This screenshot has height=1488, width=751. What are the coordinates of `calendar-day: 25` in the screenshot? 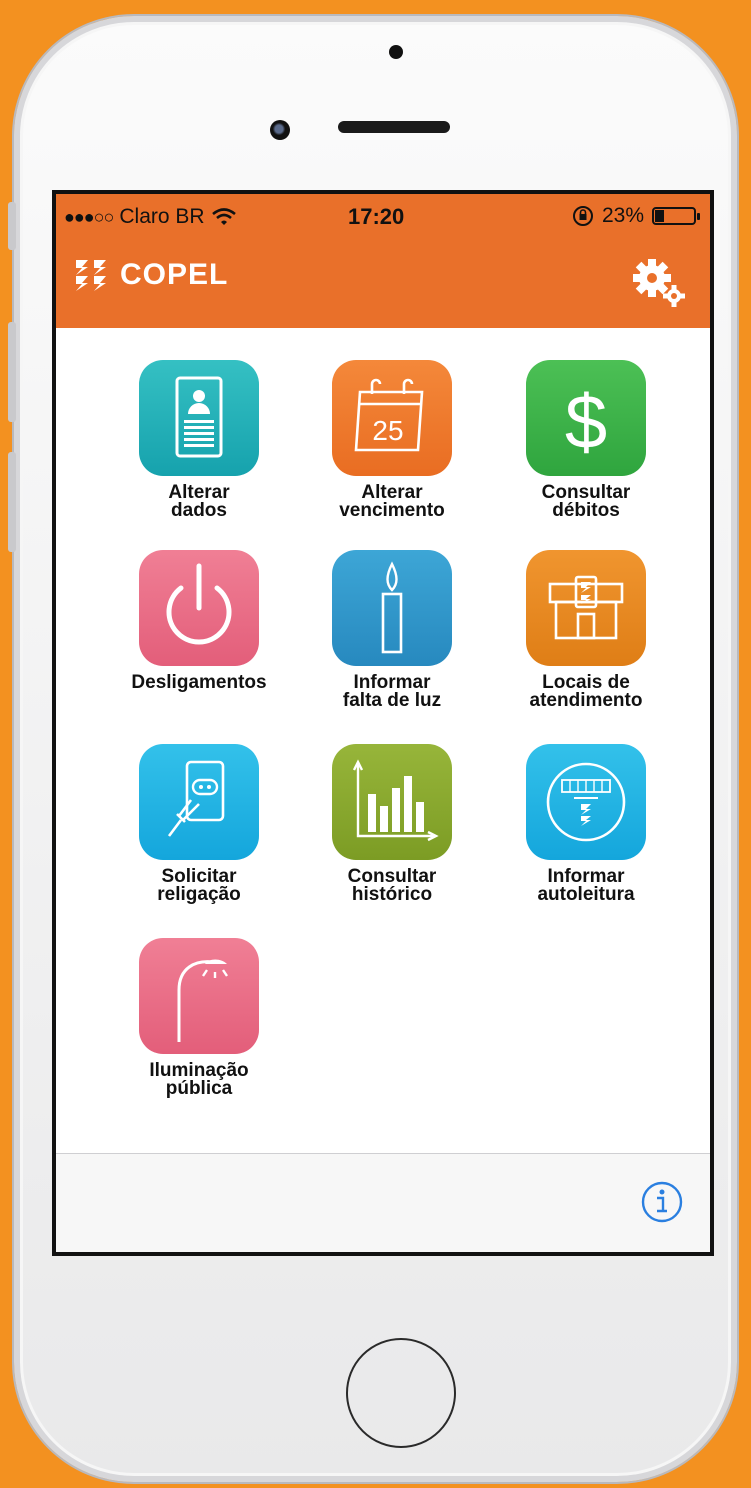 It's located at (387, 430).